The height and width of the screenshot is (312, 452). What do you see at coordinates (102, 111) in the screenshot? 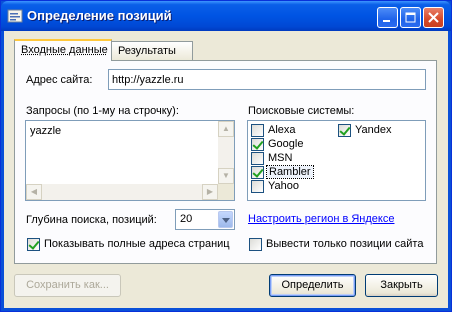
I see `queries-label: Запросы (по 1-му на строчку):` at bounding box center [102, 111].